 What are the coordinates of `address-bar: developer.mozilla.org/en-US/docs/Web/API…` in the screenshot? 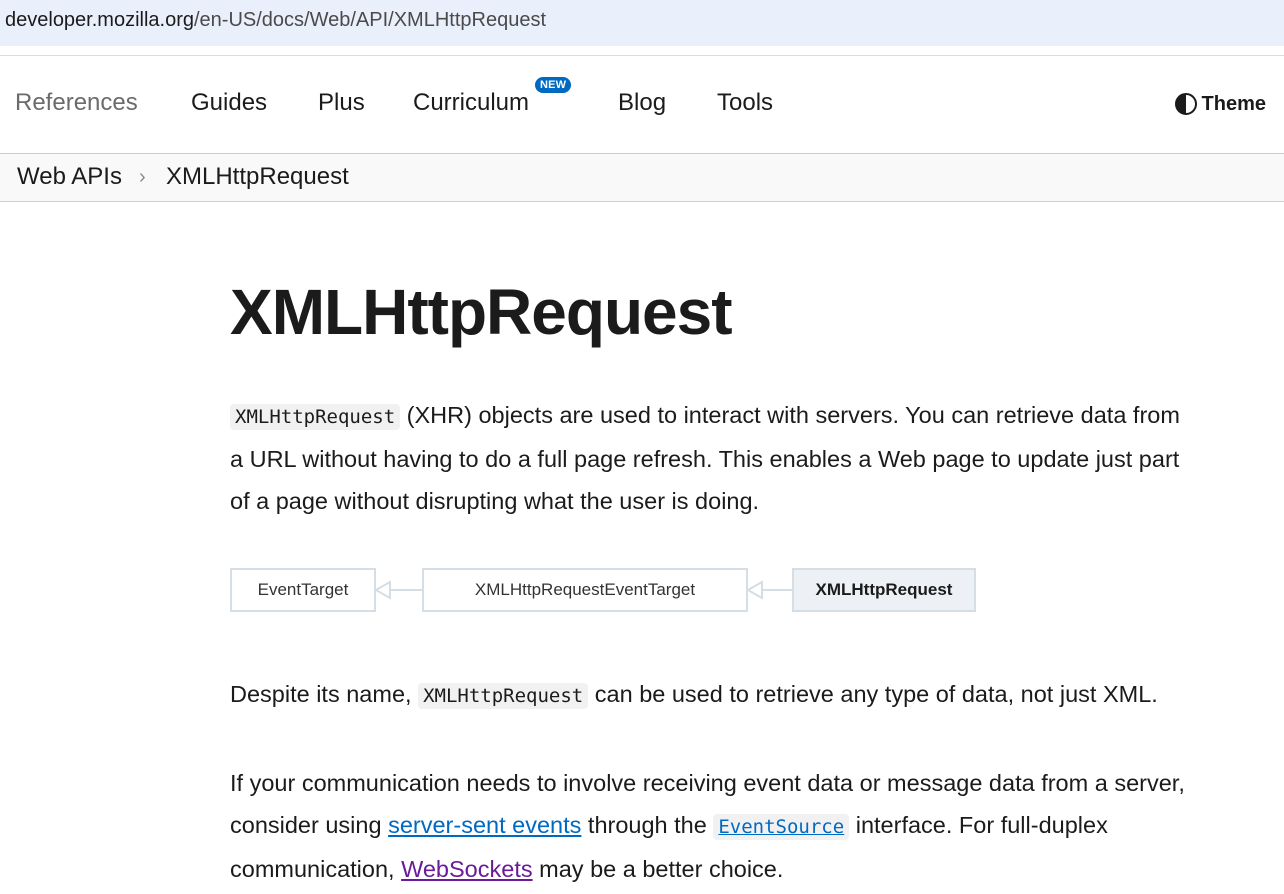 It's located at (642, 23).